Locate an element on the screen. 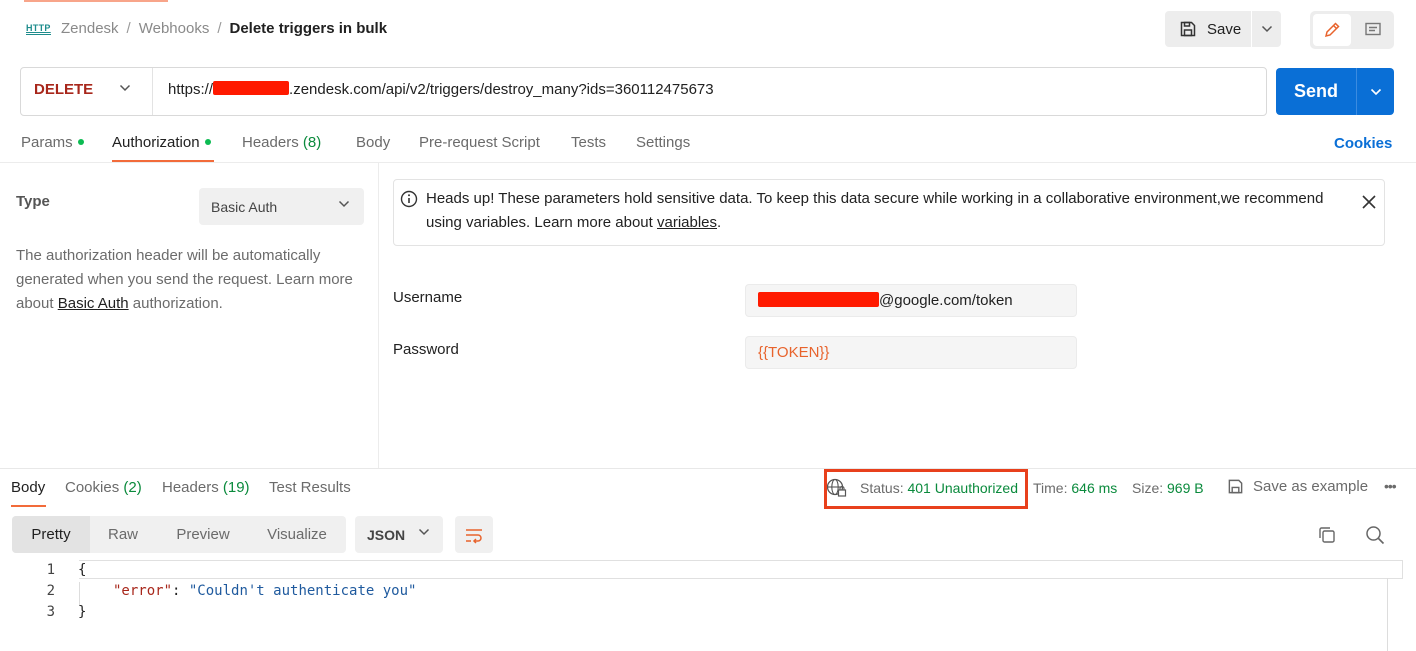  wrap-lines-icon is located at coordinates (474, 536).